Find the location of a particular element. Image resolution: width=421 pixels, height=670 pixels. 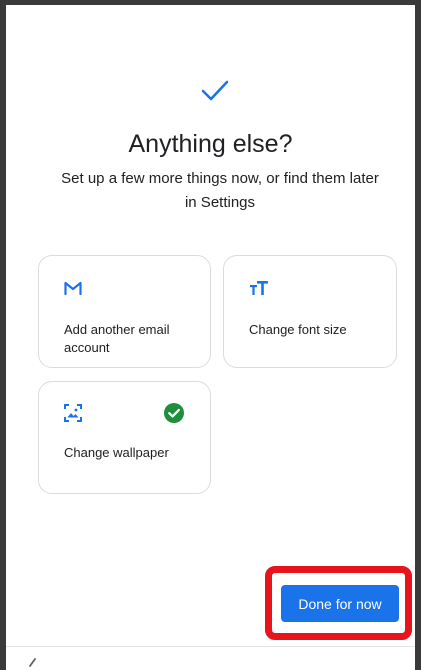

change-wallpaper-card: Change wallpaper is located at coordinates (124, 437).